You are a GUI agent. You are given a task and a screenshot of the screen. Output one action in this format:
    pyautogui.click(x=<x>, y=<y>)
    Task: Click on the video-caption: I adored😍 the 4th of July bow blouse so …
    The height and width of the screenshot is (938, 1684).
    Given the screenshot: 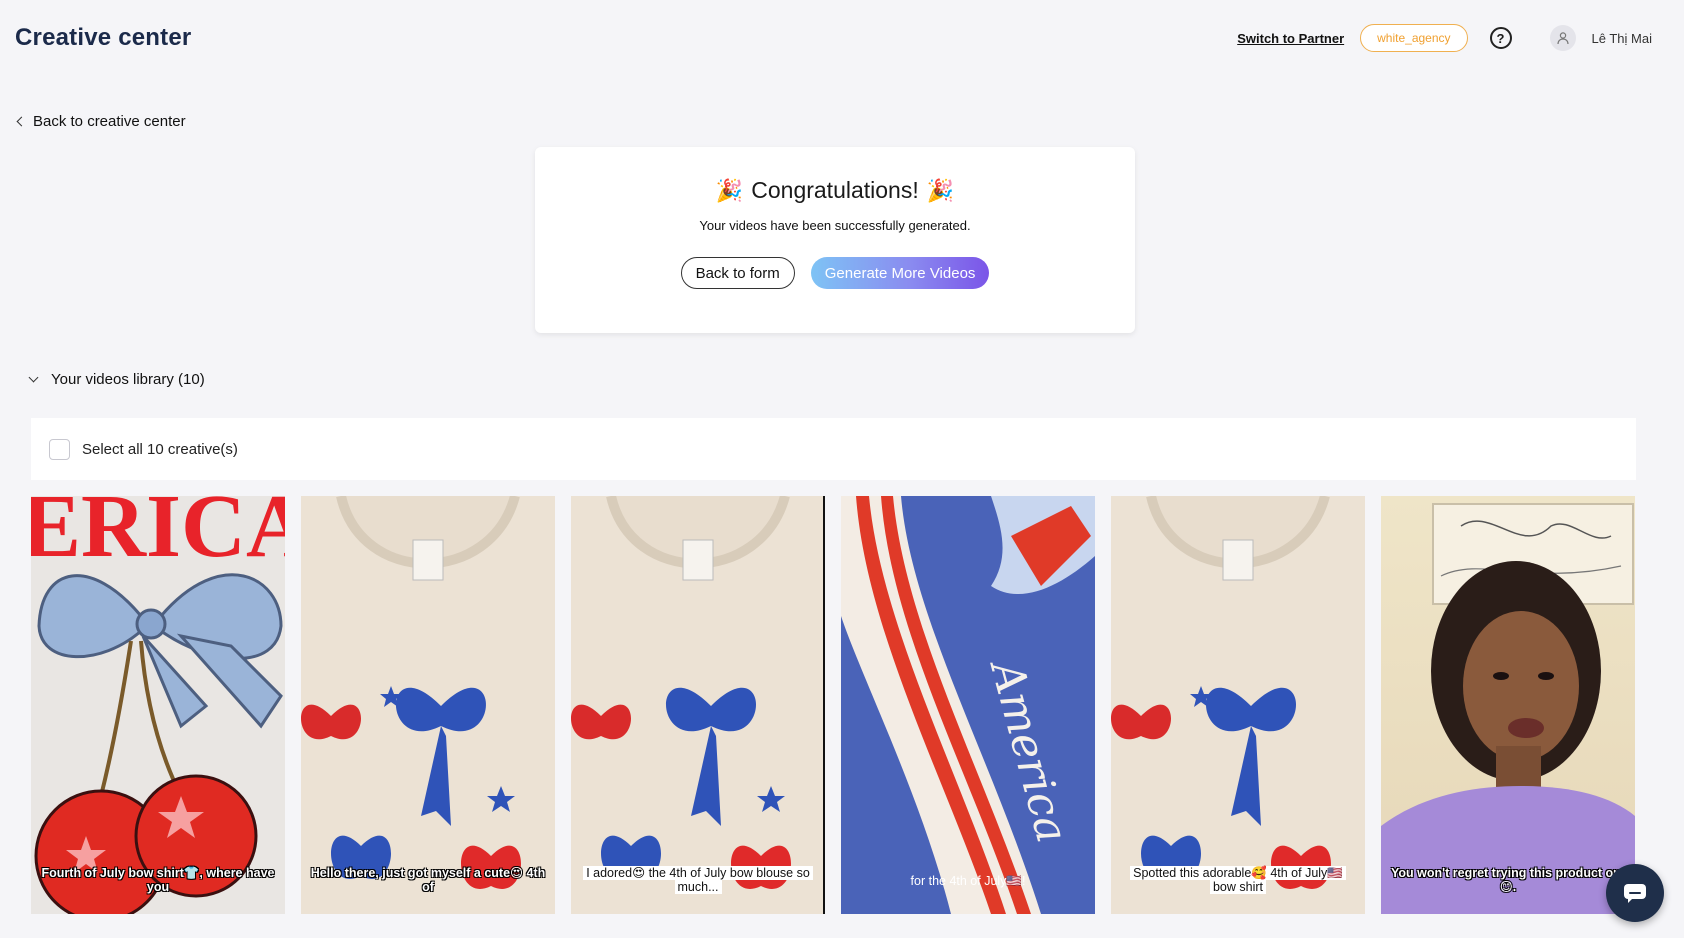 What is the action you would take?
    pyautogui.click(x=698, y=880)
    